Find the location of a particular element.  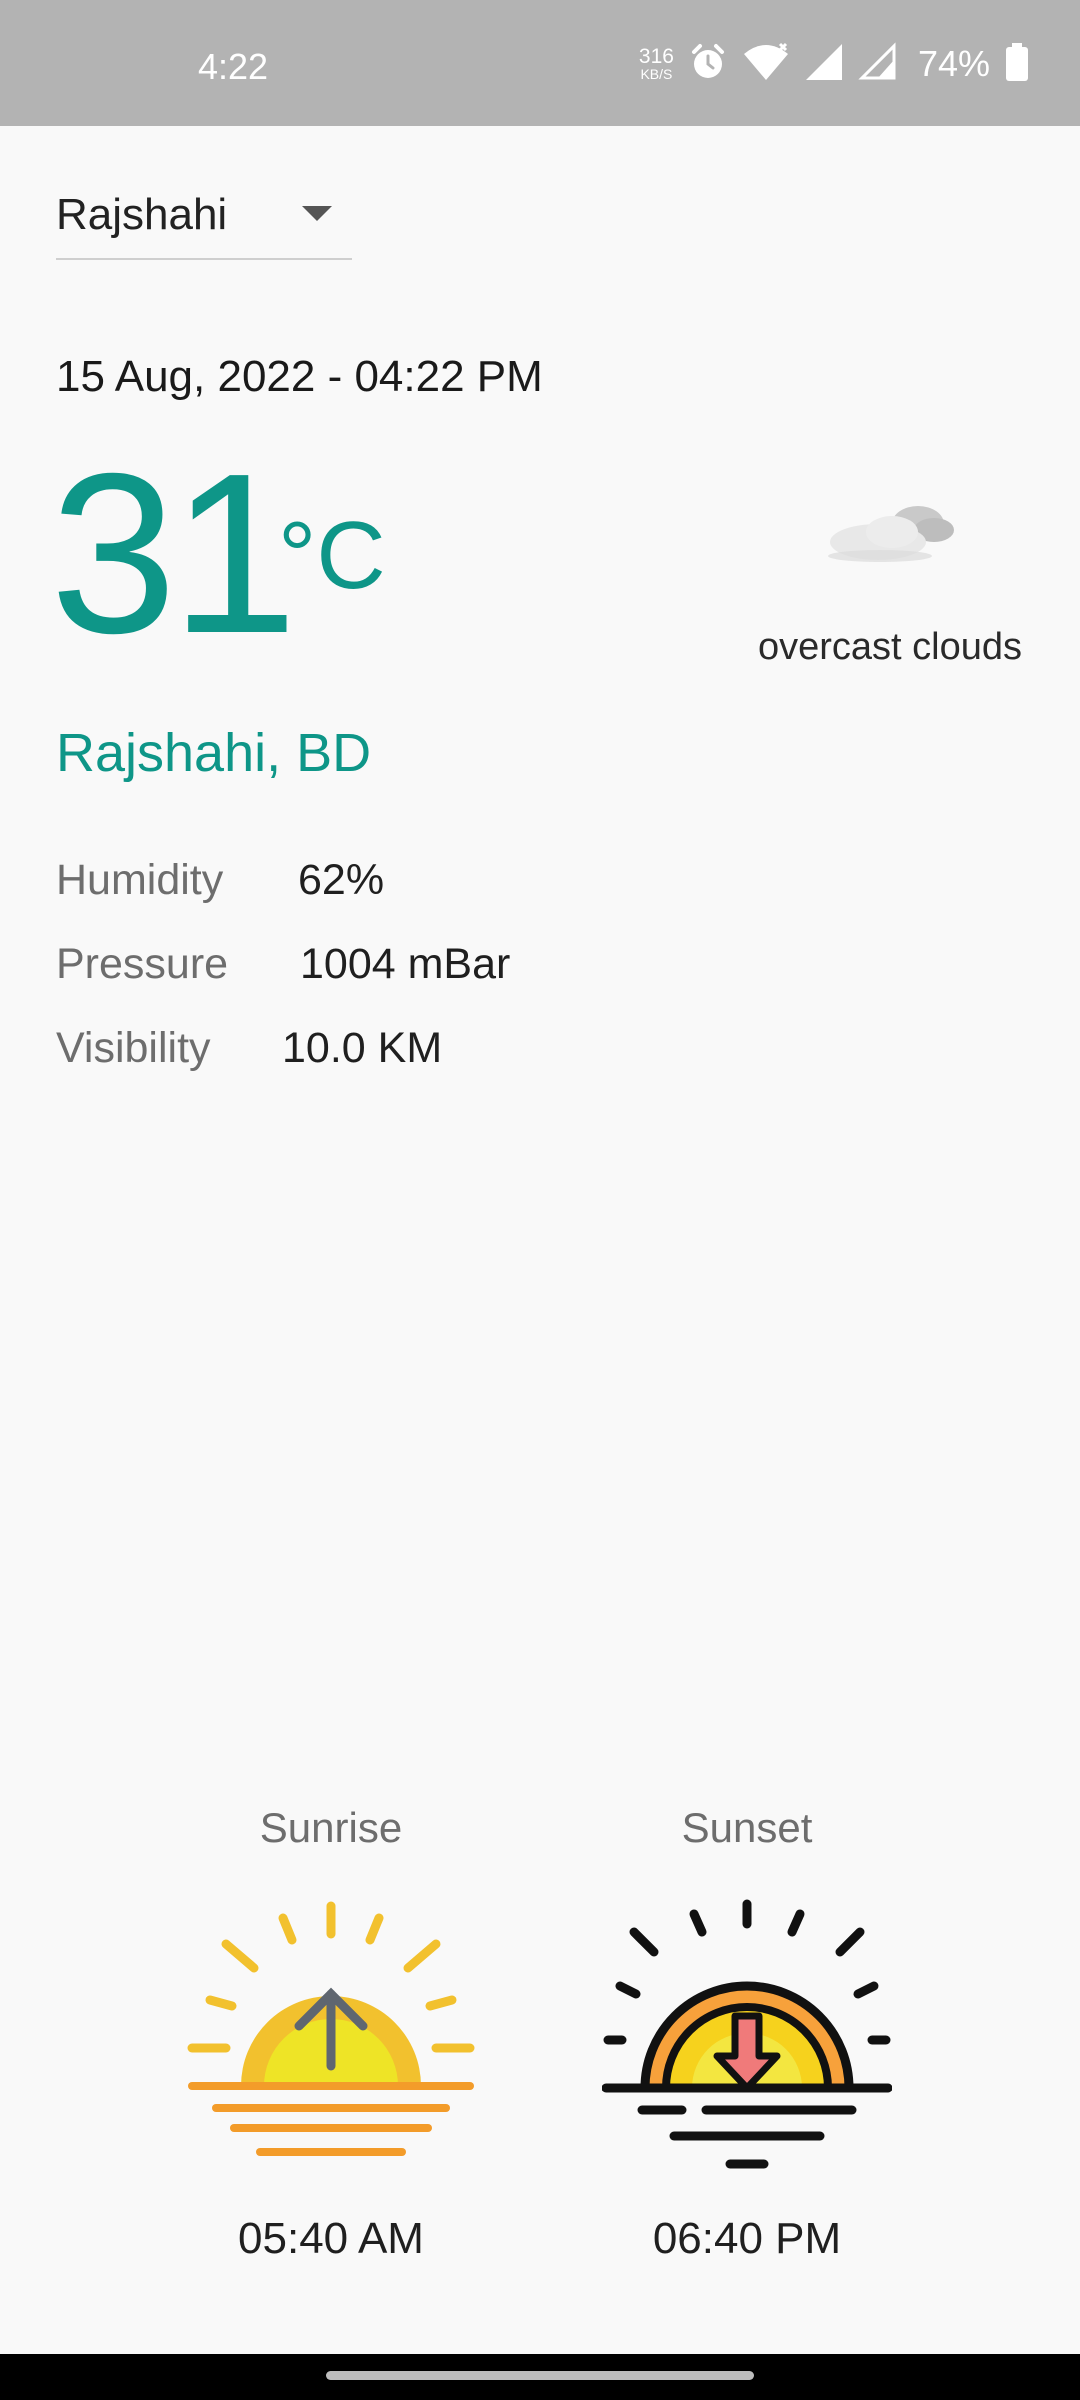

sunrise-time: 05:40 AM is located at coordinates (331, 2238).